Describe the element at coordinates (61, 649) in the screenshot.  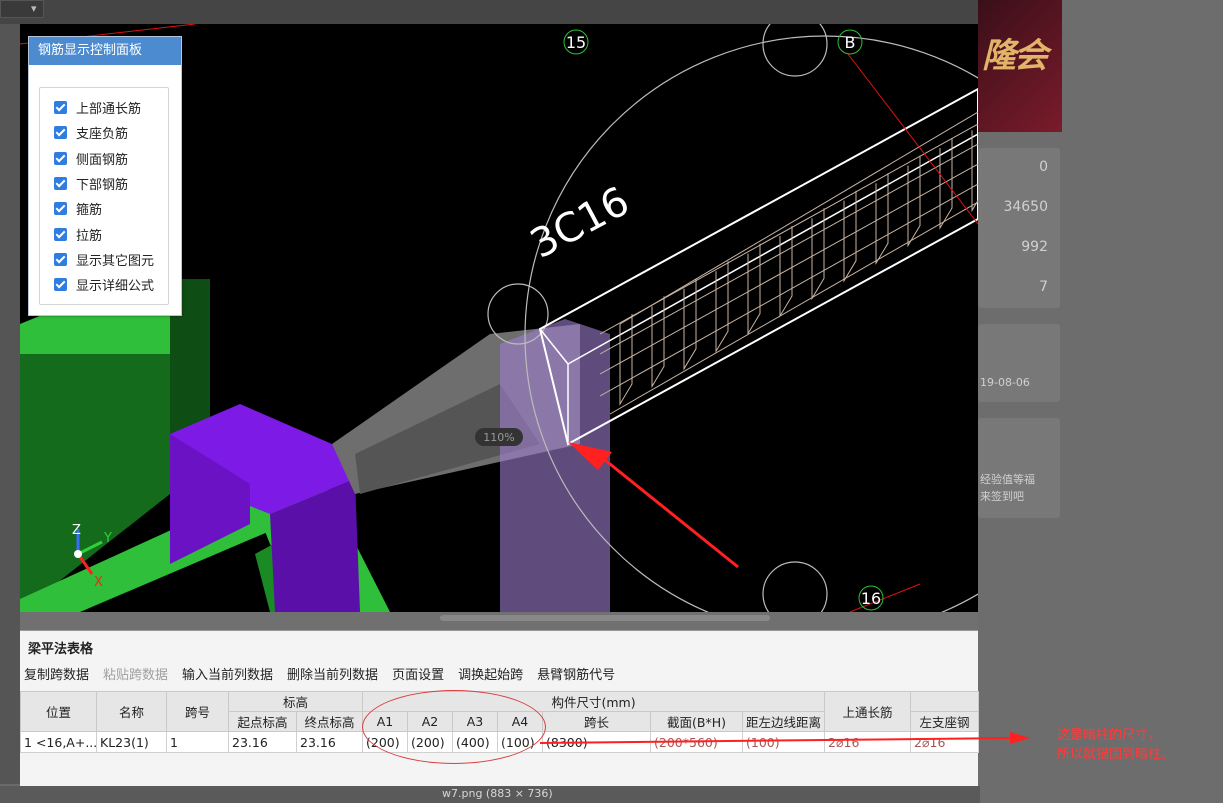
I see `table-title: 梁平法表格` at that location.